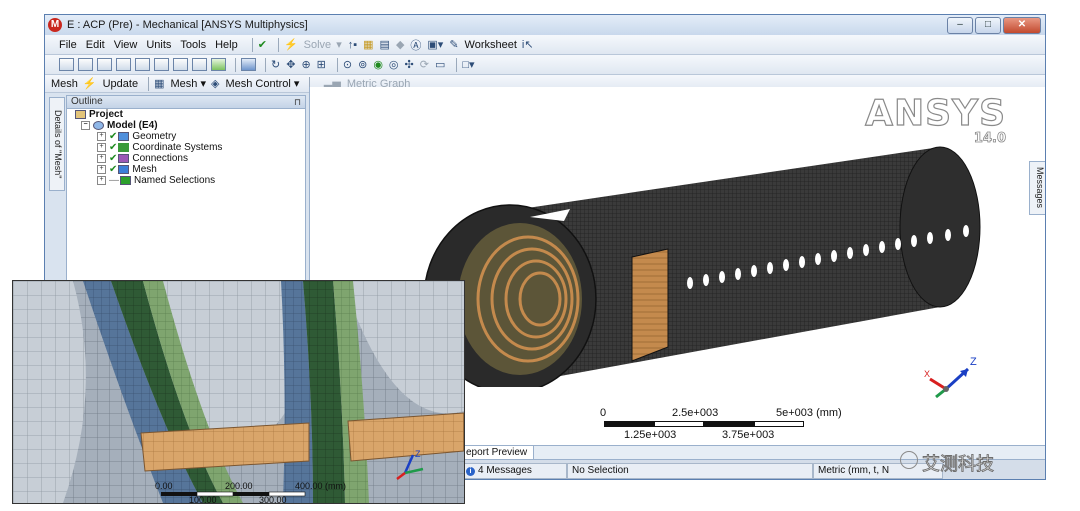  Describe the element at coordinates (491, 45) in the screenshot. I see `worksheet-button: Worksheet` at that location.